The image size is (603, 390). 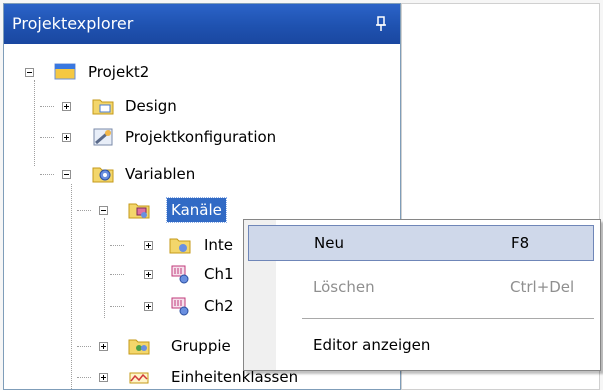 What do you see at coordinates (329, 243) in the screenshot?
I see `menu-item-label: Neu` at bounding box center [329, 243].